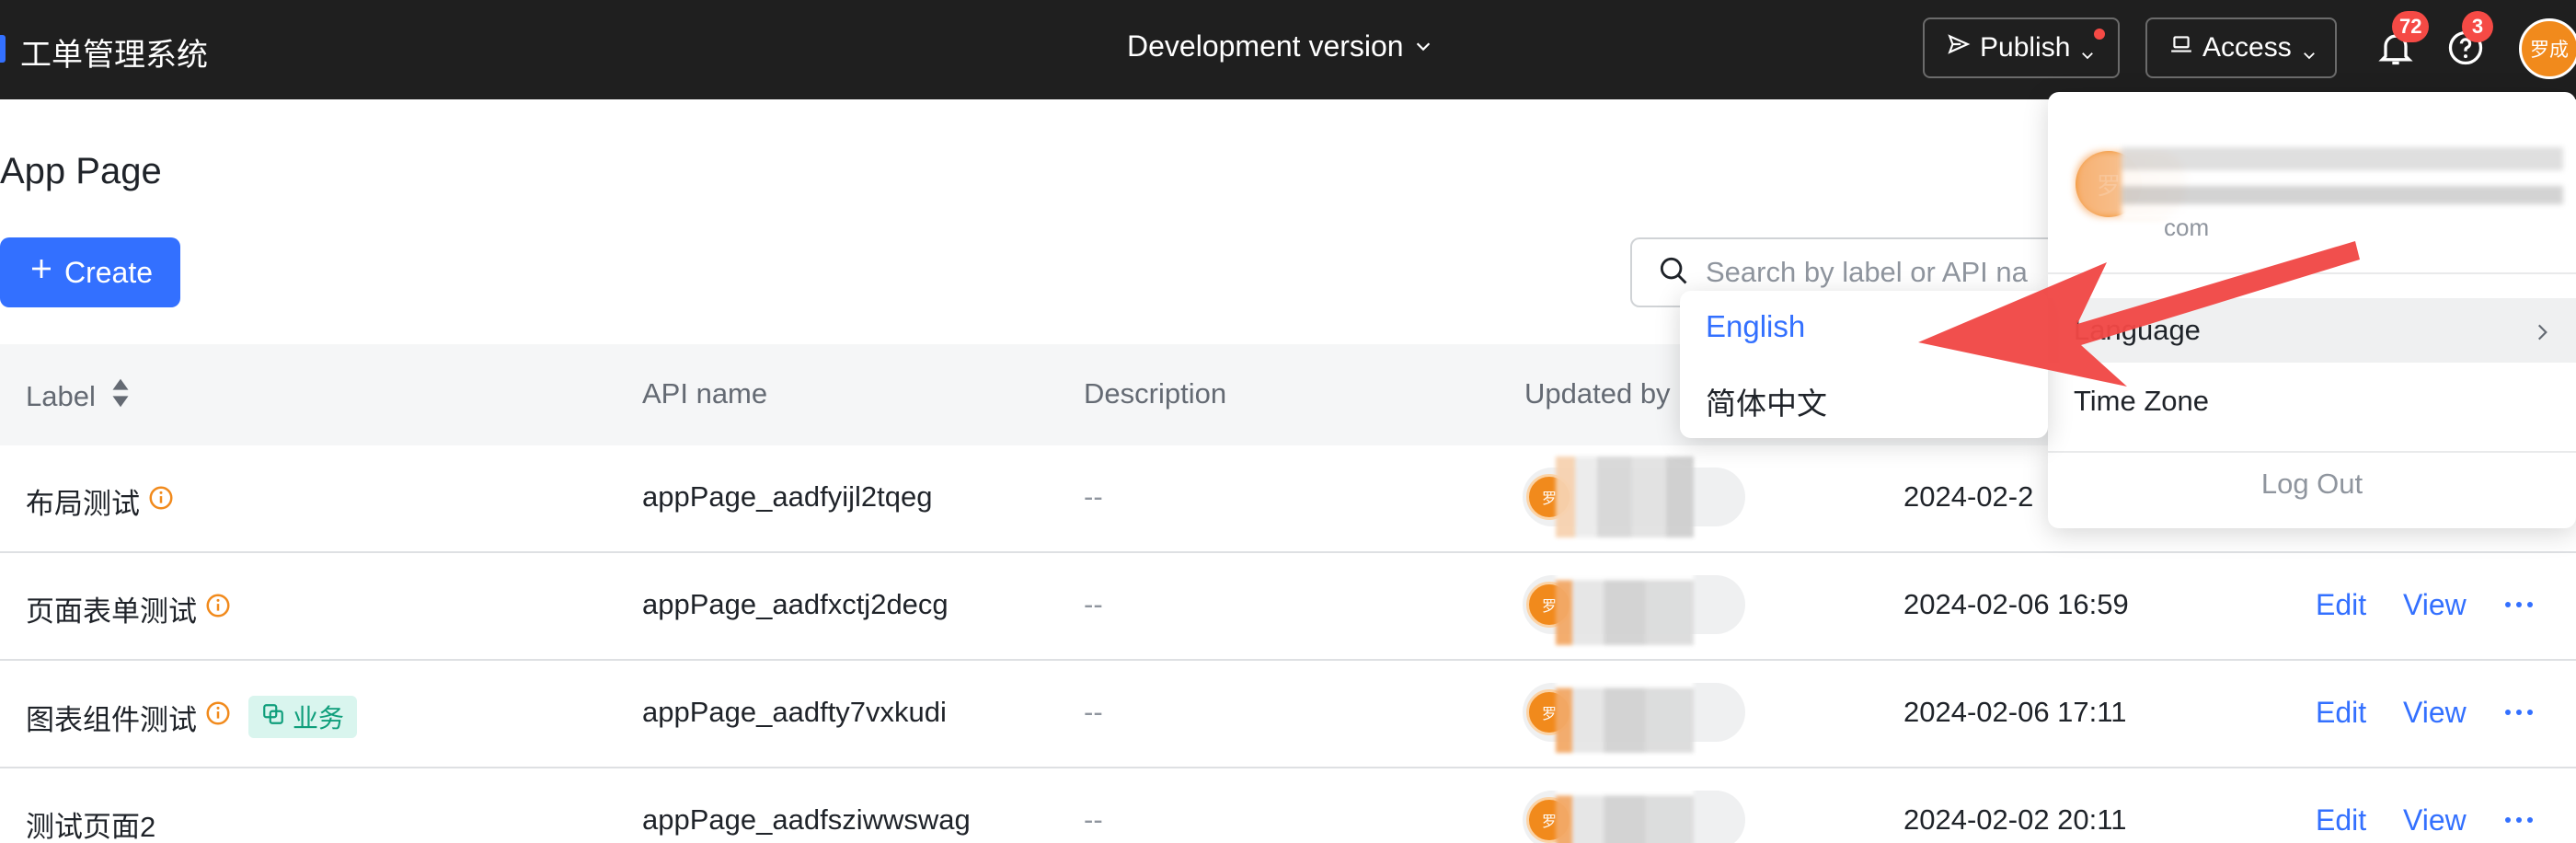 The height and width of the screenshot is (843, 2576). Describe the element at coordinates (2016, 604) in the screenshot. I see `updated-time-cell: 2024-02-06 16:59` at that location.